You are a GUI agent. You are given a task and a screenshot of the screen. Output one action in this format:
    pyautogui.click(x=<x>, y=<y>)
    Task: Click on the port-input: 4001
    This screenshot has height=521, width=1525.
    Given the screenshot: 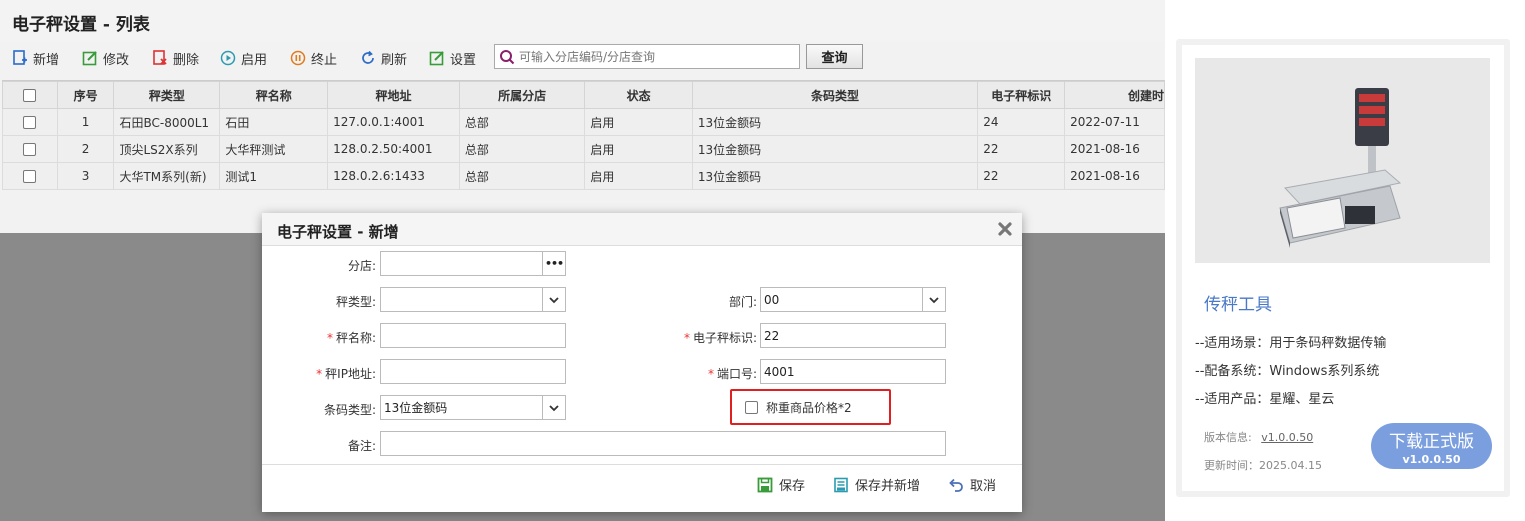 What is the action you would take?
    pyautogui.click(x=853, y=371)
    